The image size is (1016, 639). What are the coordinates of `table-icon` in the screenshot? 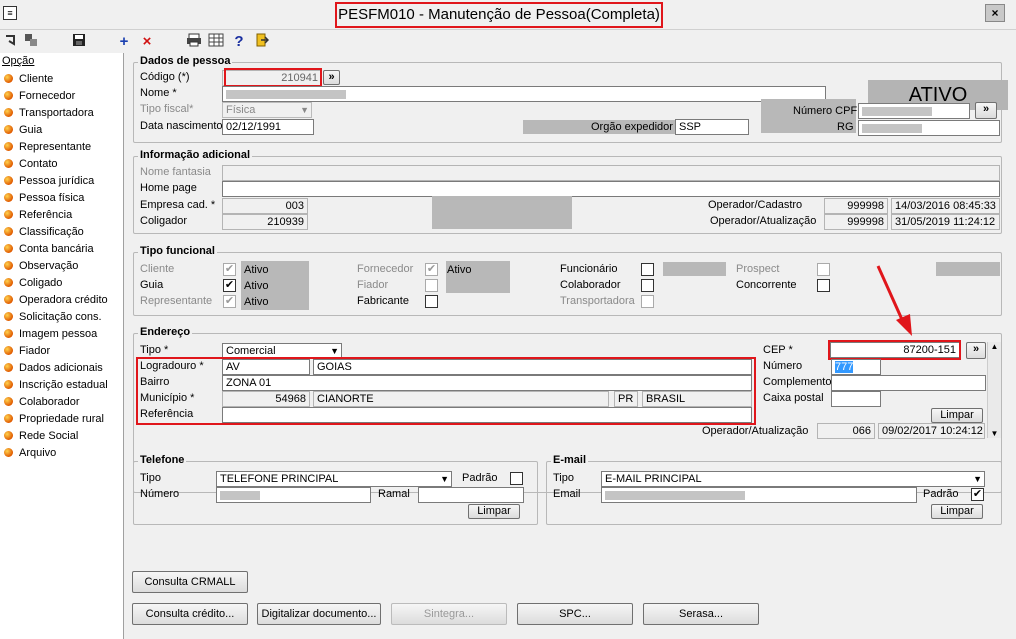 It's located at (216, 42).